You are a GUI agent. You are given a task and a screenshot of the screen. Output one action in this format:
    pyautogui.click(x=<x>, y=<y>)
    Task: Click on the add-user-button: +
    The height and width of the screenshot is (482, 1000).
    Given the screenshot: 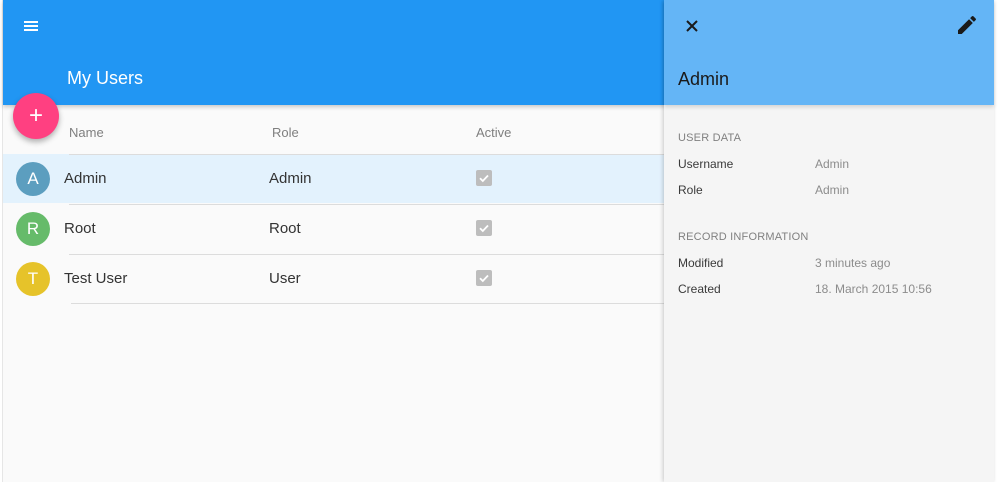 What is the action you would take?
    pyautogui.click(x=36, y=116)
    